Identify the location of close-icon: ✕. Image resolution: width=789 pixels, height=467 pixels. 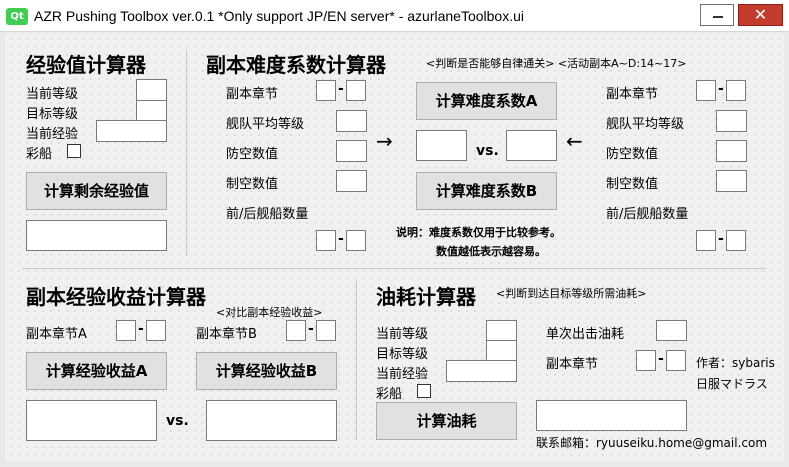
(760, 14).